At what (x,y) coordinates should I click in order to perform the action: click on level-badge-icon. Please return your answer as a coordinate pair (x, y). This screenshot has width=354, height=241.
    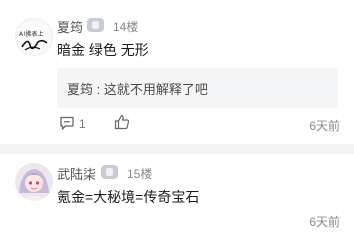
    Looking at the image, I should click on (109, 172).